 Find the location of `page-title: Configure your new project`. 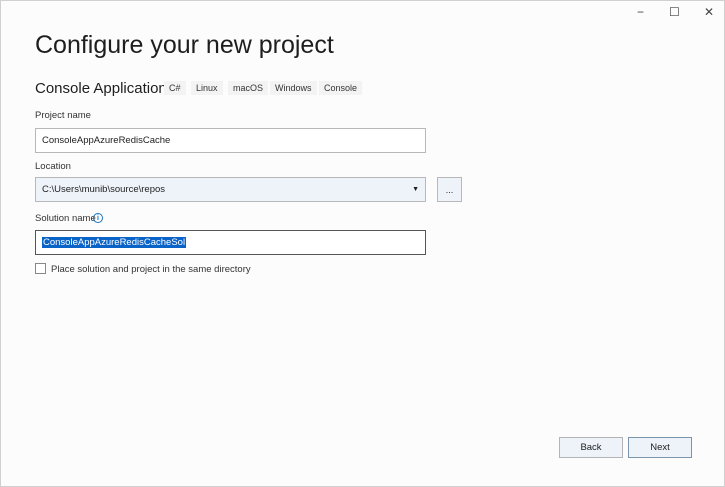

page-title: Configure your new project is located at coordinates (184, 45).